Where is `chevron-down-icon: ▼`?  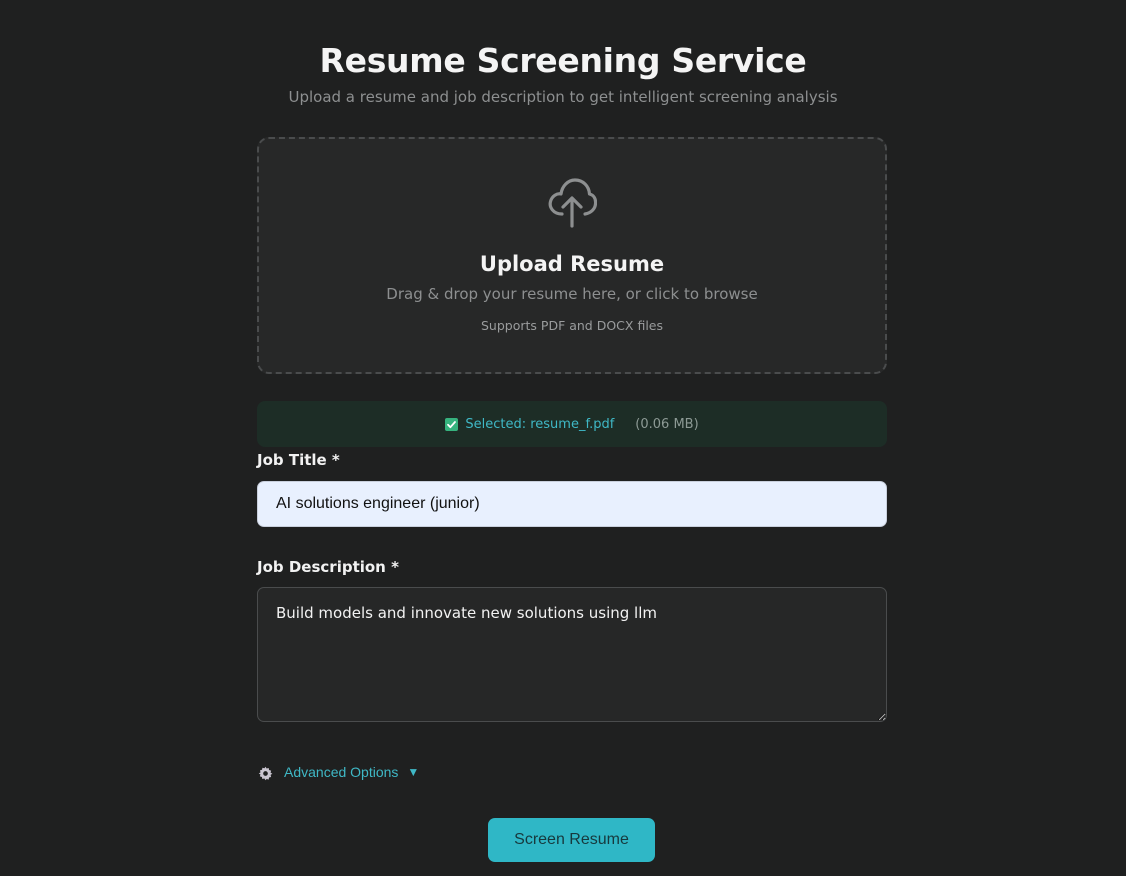
chevron-down-icon: ▼ is located at coordinates (413, 772).